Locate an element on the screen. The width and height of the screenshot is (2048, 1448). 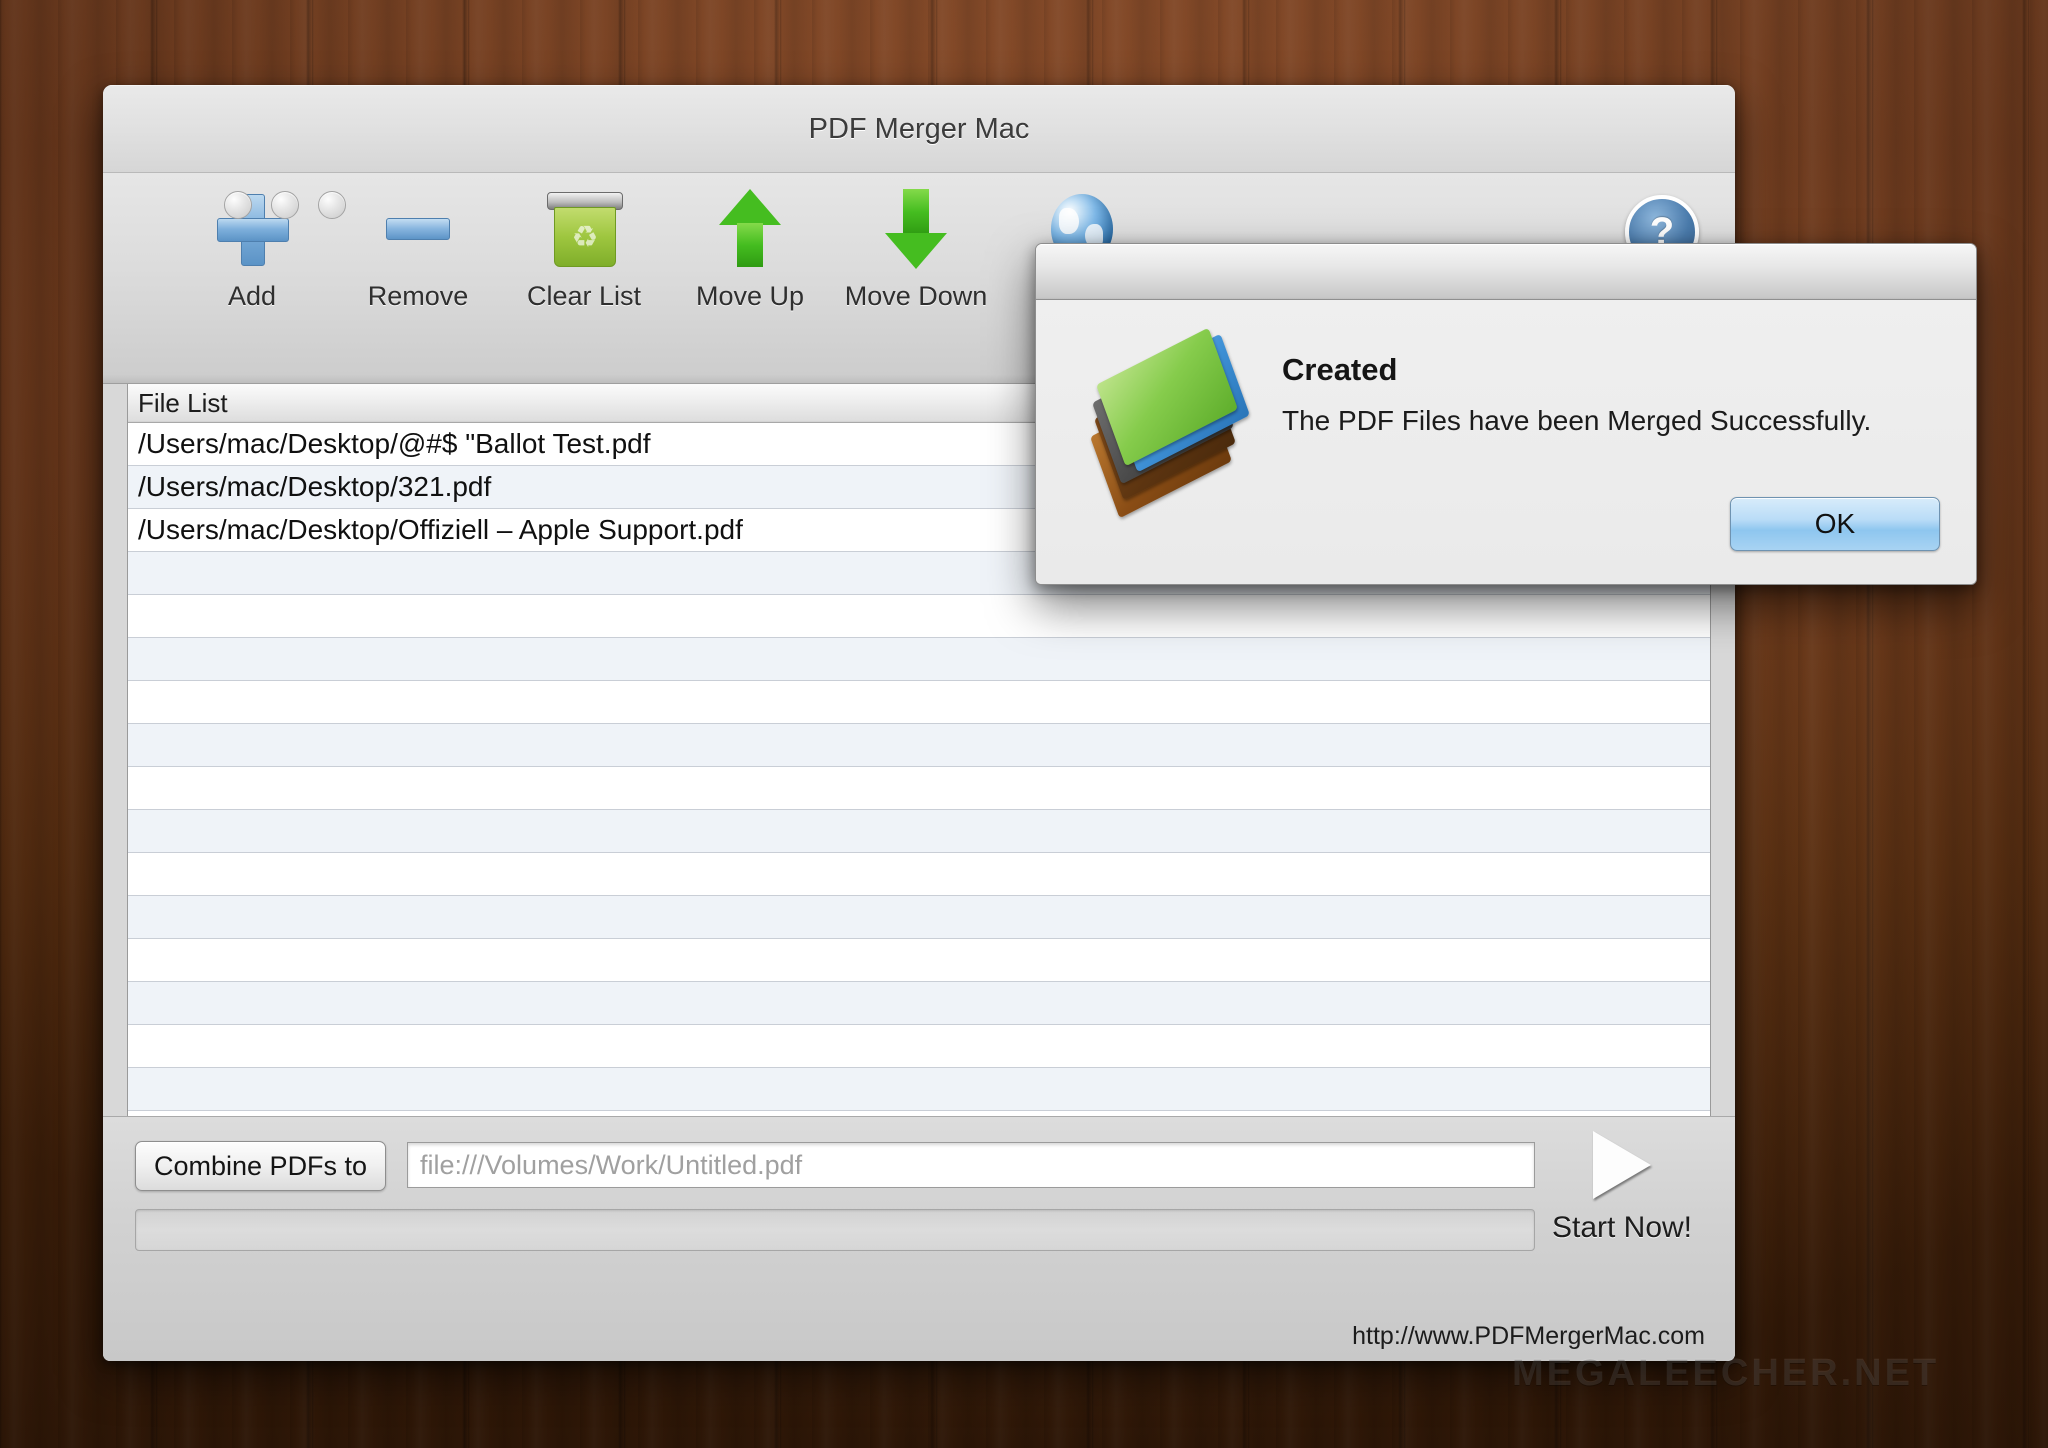
window-title: PDF Merger Mac is located at coordinates (919, 129).